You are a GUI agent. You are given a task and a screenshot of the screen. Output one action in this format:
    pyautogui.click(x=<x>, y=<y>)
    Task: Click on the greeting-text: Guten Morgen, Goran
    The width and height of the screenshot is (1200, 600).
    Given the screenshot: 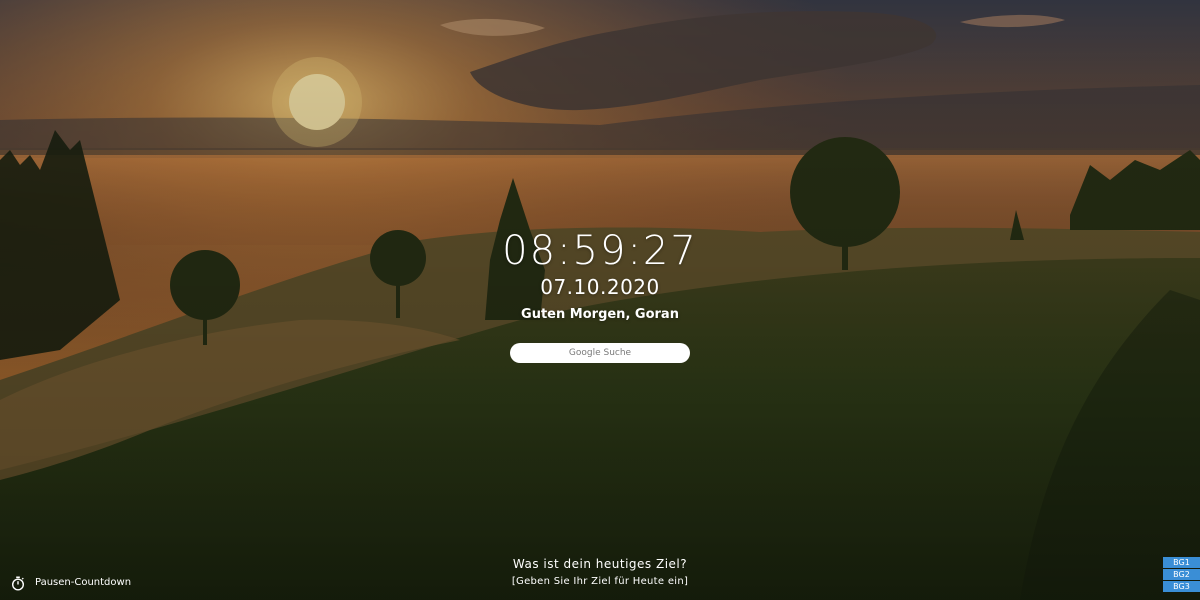 What is the action you would take?
    pyautogui.click(x=600, y=314)
    